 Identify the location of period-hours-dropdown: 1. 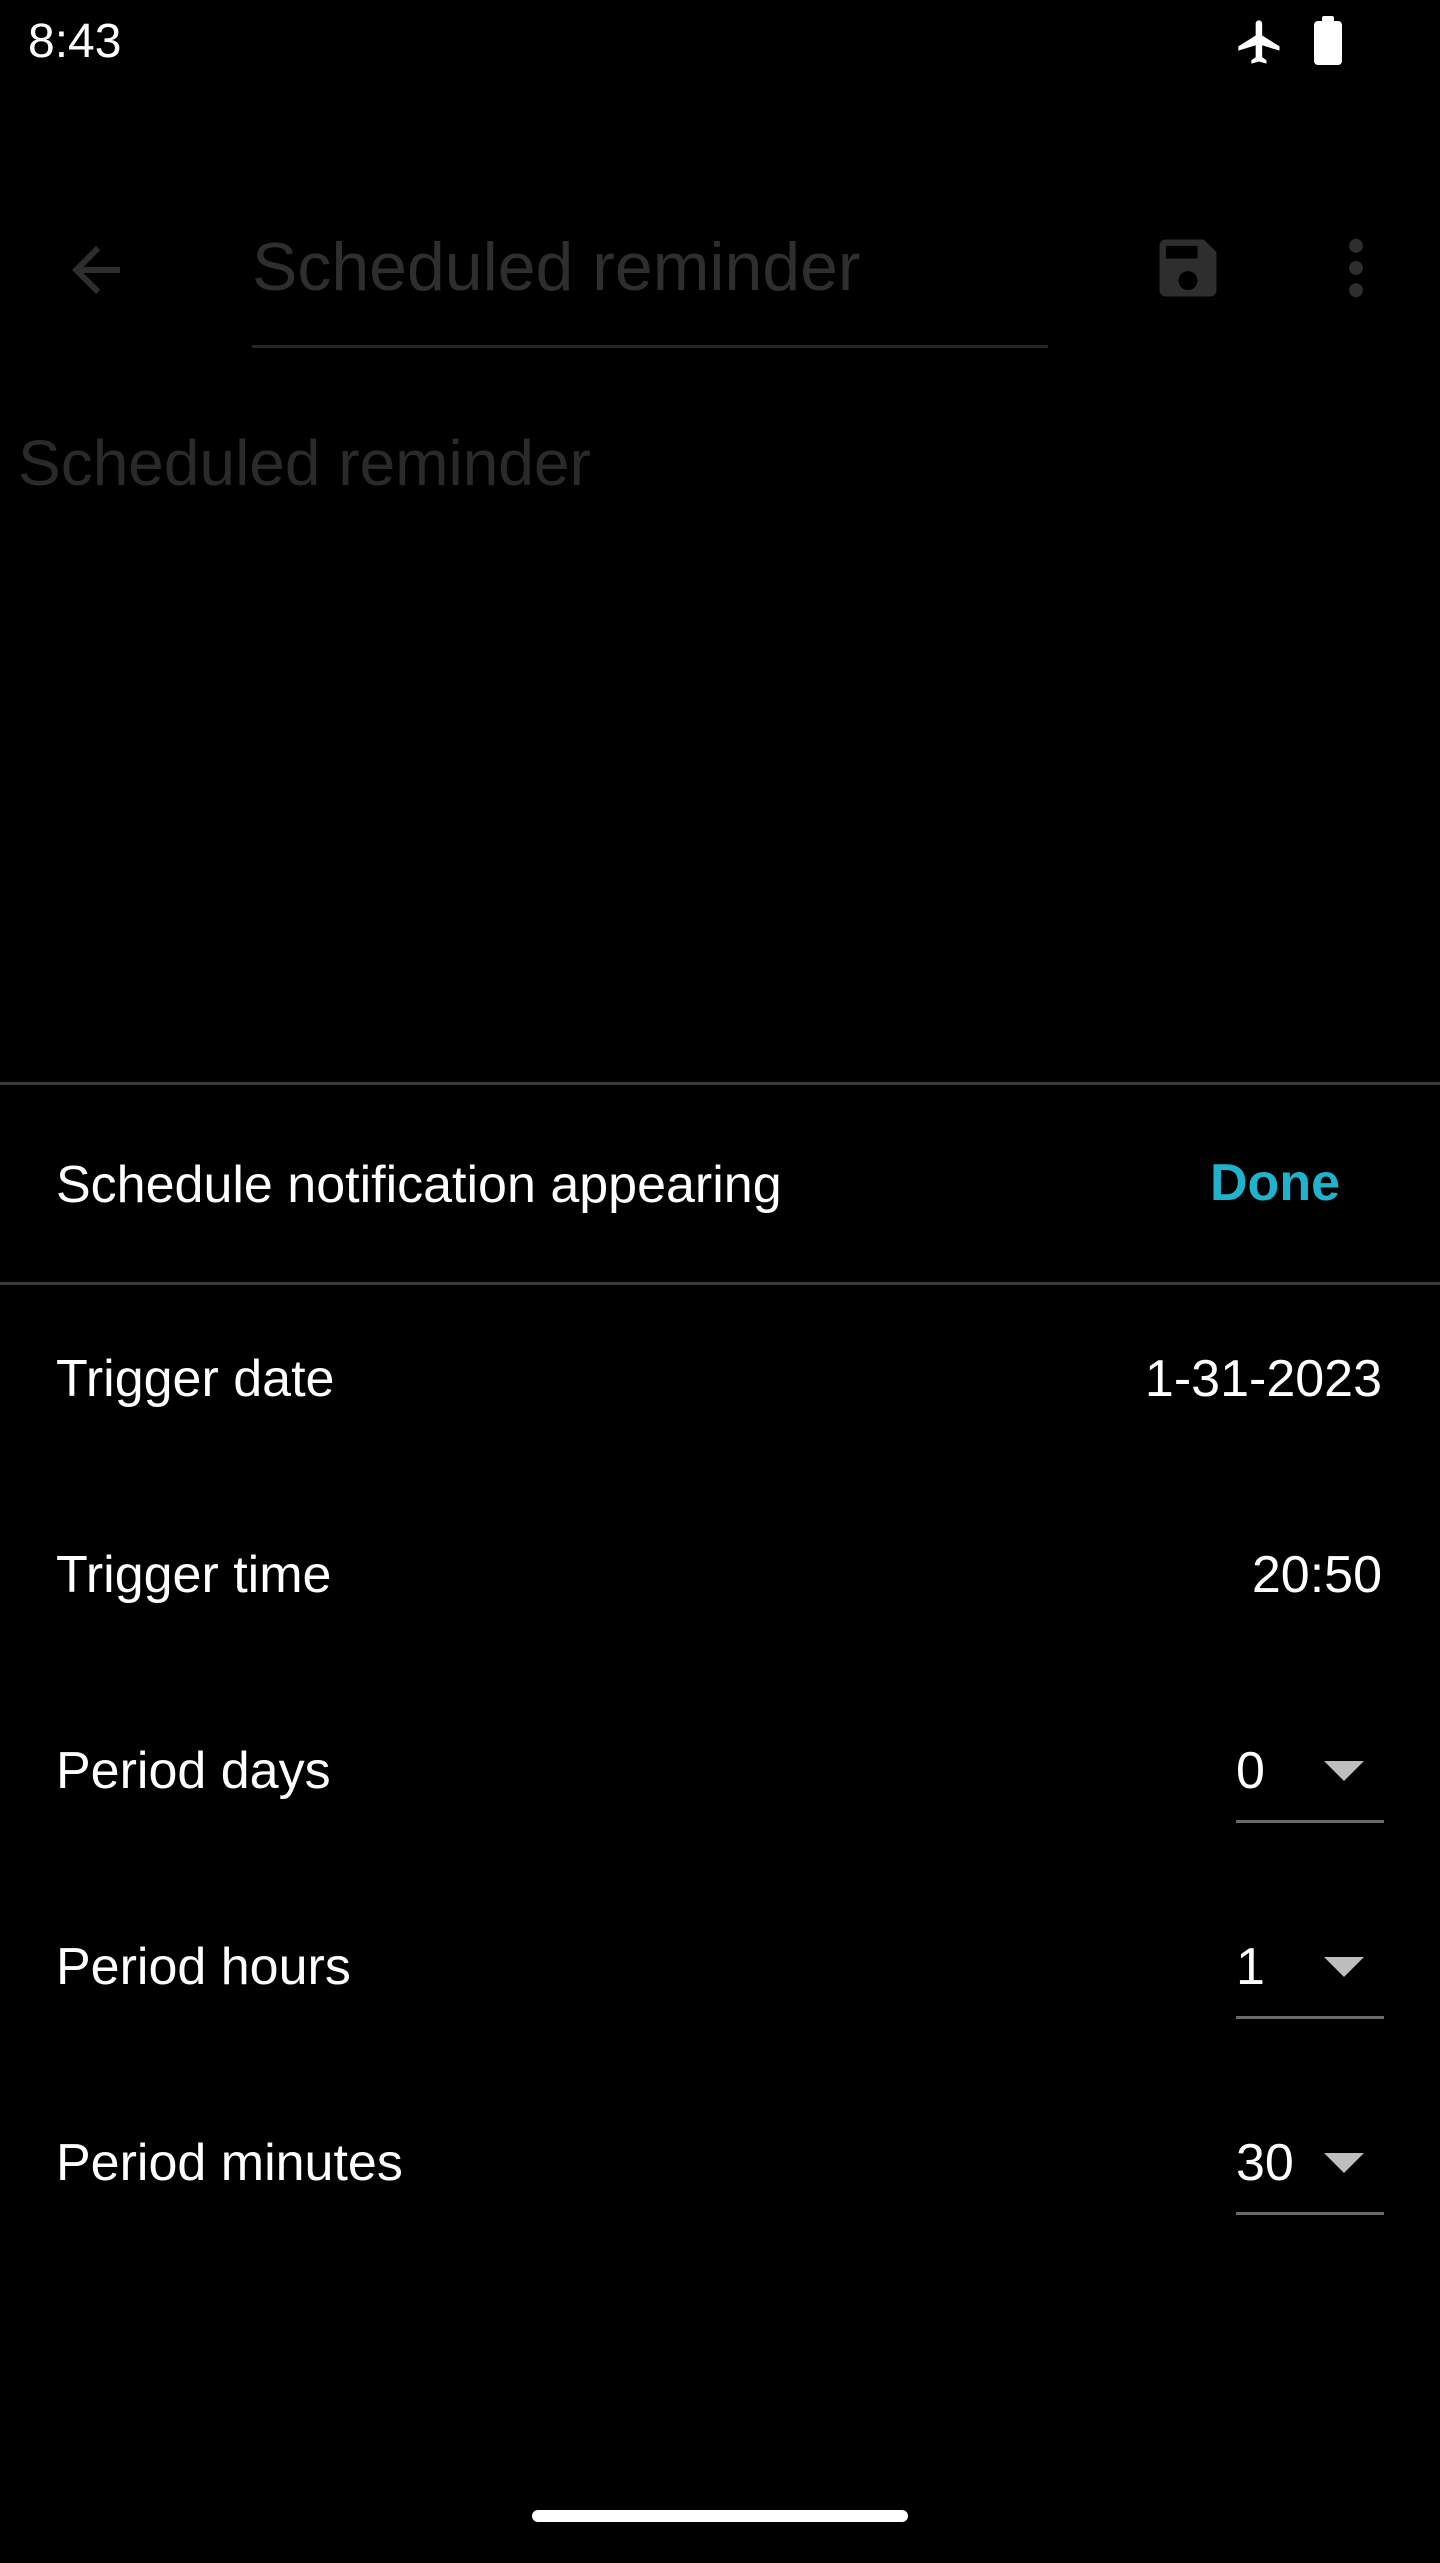
(1310, 1964).